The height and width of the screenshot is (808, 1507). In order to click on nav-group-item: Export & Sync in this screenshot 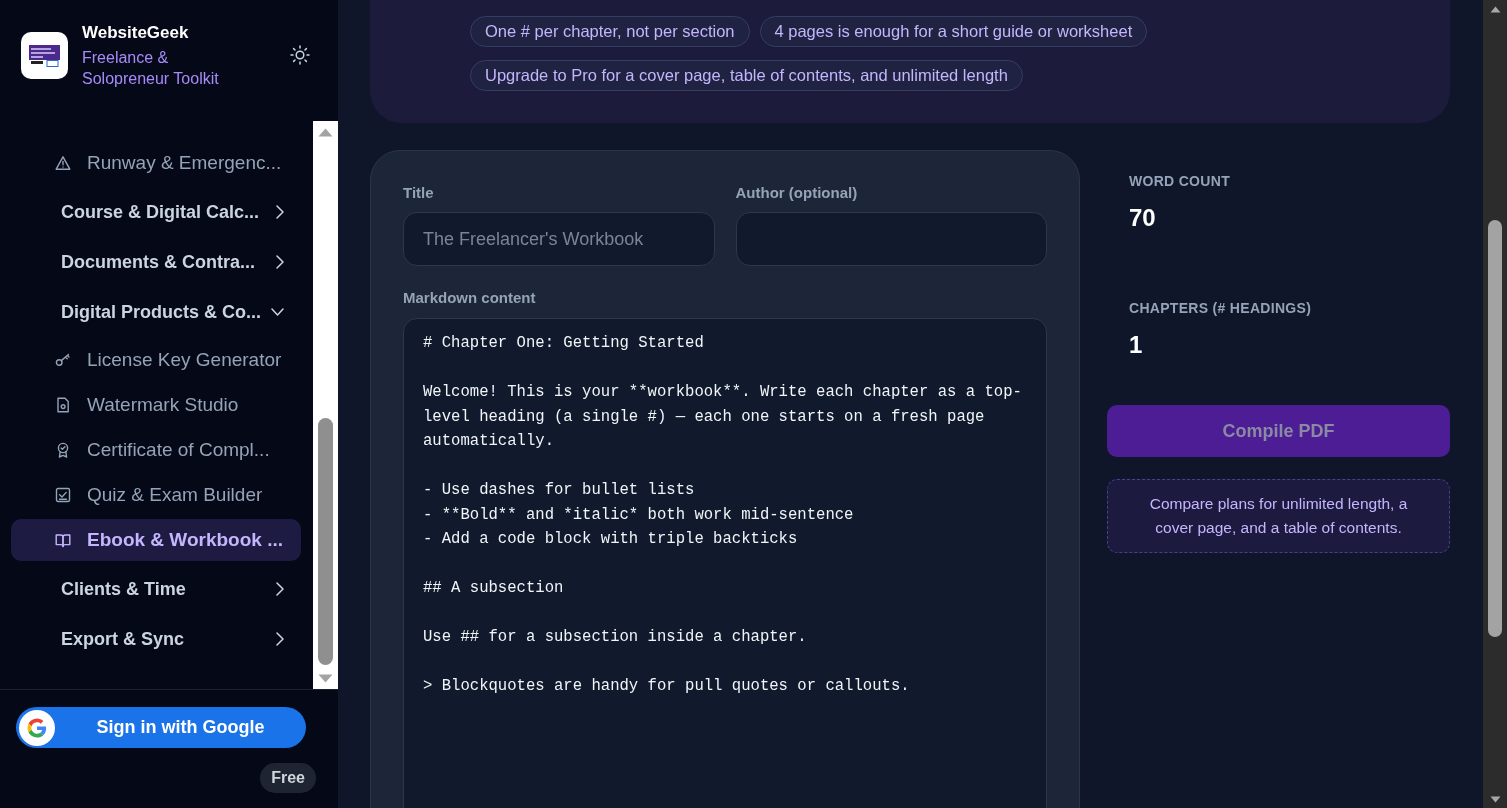, I will do `click(156, 639)`.